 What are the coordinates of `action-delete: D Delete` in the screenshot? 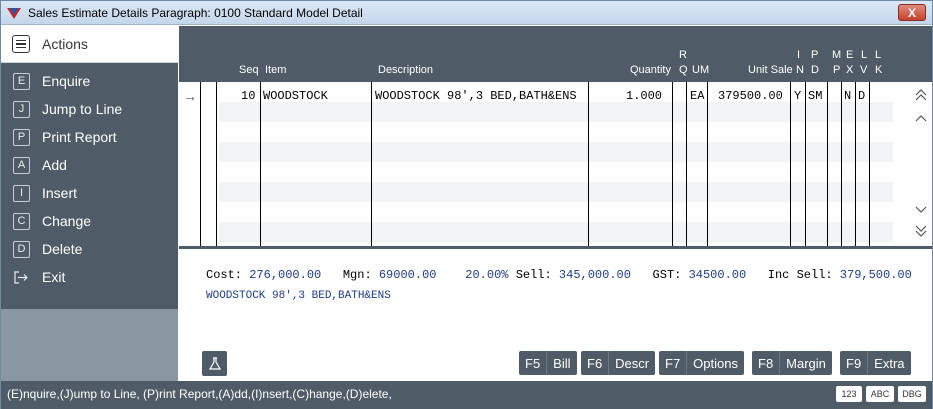 It's located at (89, 249).